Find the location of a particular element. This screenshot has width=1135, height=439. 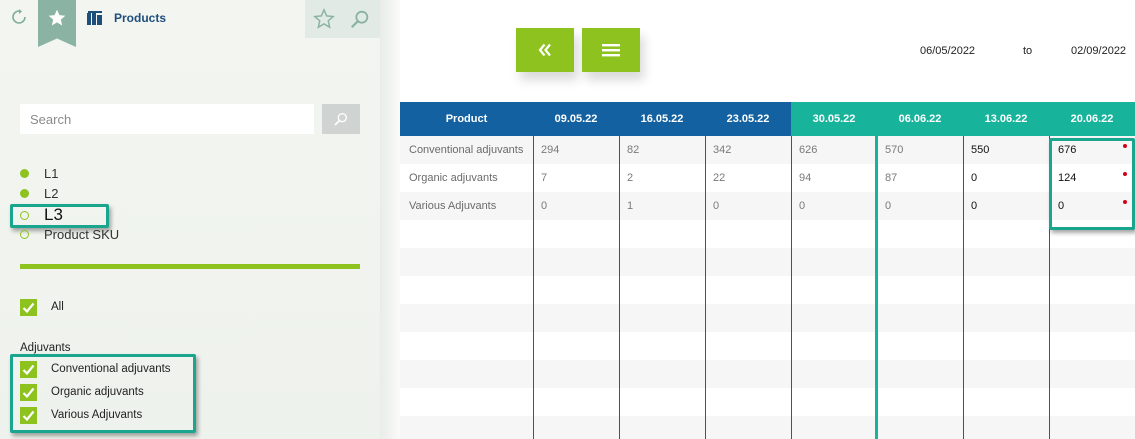

star-icon is located at coordinates (57, 17).